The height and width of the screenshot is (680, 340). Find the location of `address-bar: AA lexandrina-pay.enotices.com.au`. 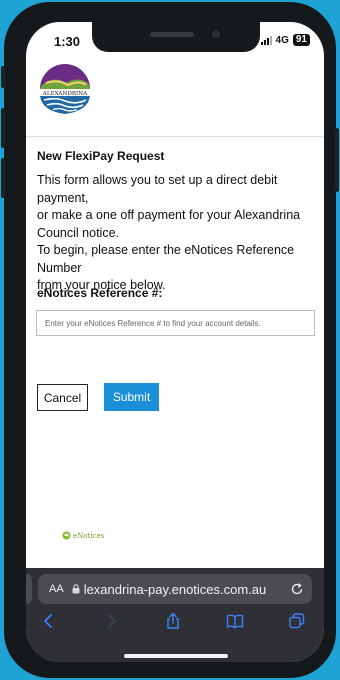

address-bar: AA lexandrina-pay.enotices.com.au is located at coordinates (175, 589).